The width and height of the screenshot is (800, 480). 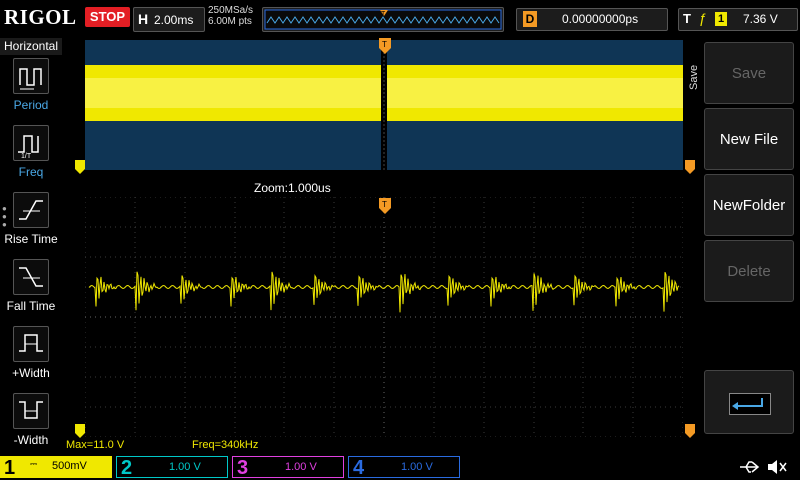 I want to click on mute-icon, so click(x=777, y=467).